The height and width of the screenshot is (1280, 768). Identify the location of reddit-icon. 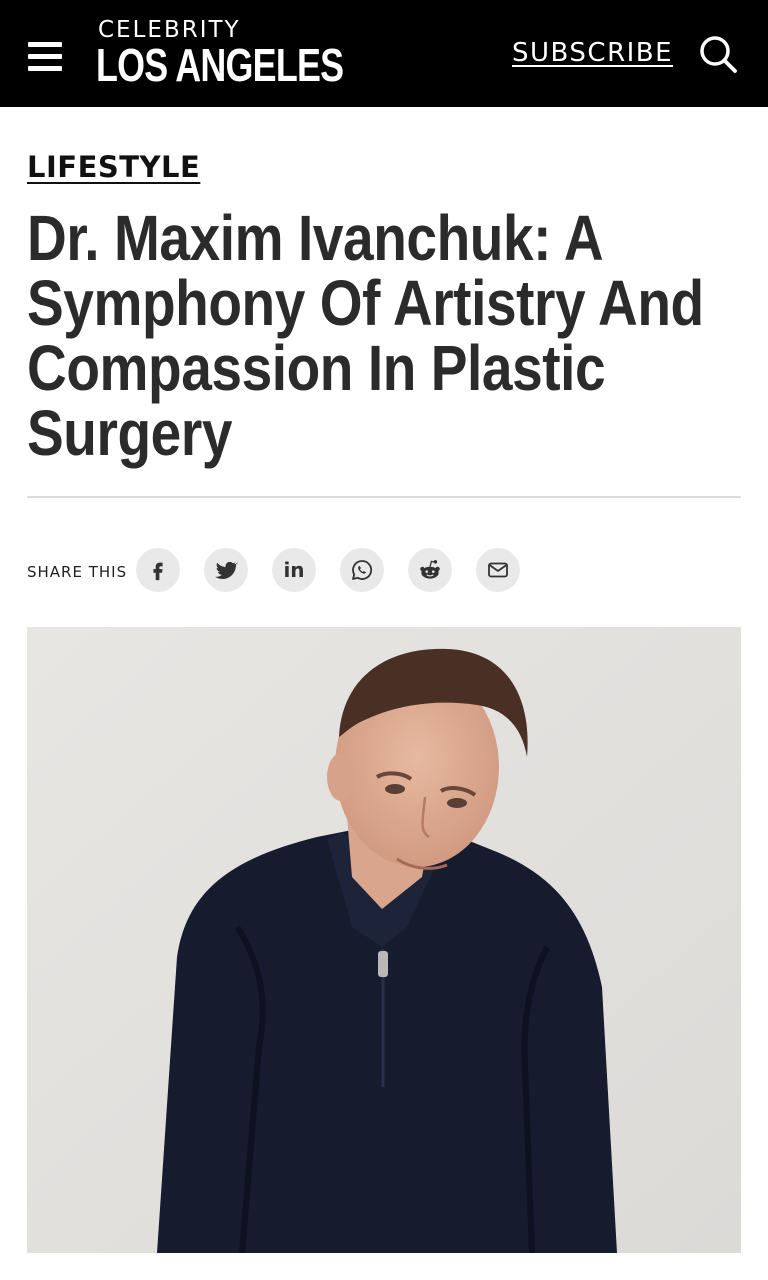
(430, 569).